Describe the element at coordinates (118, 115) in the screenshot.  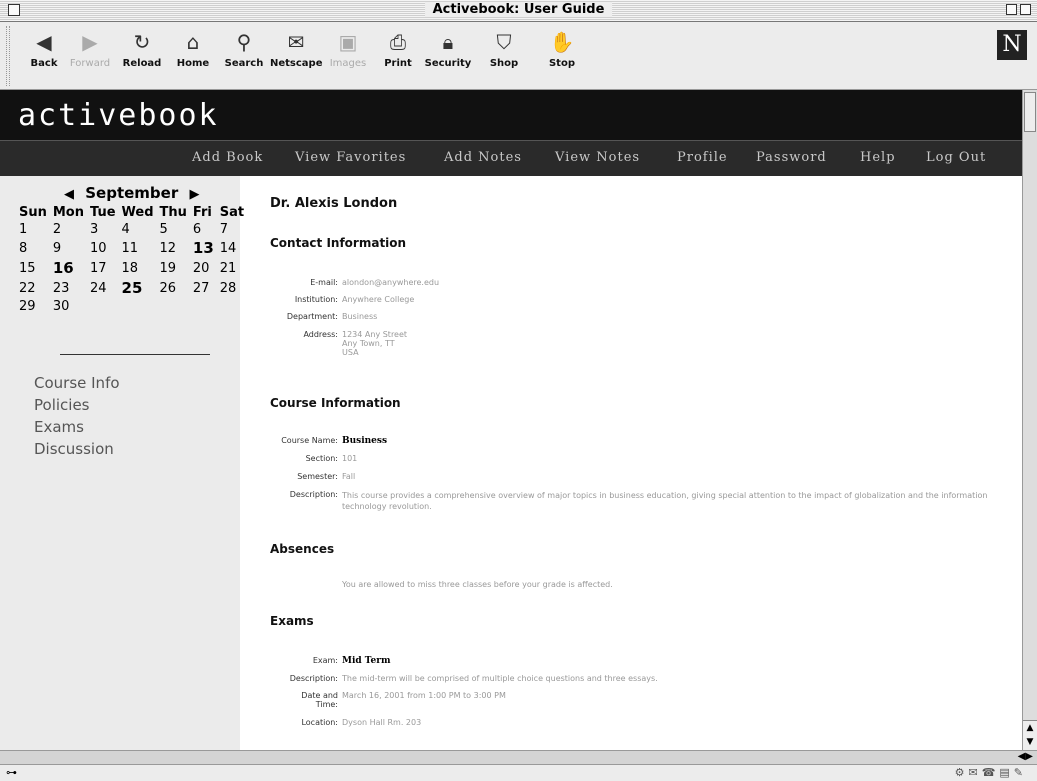
I see `site-logo: activebook` at that location.